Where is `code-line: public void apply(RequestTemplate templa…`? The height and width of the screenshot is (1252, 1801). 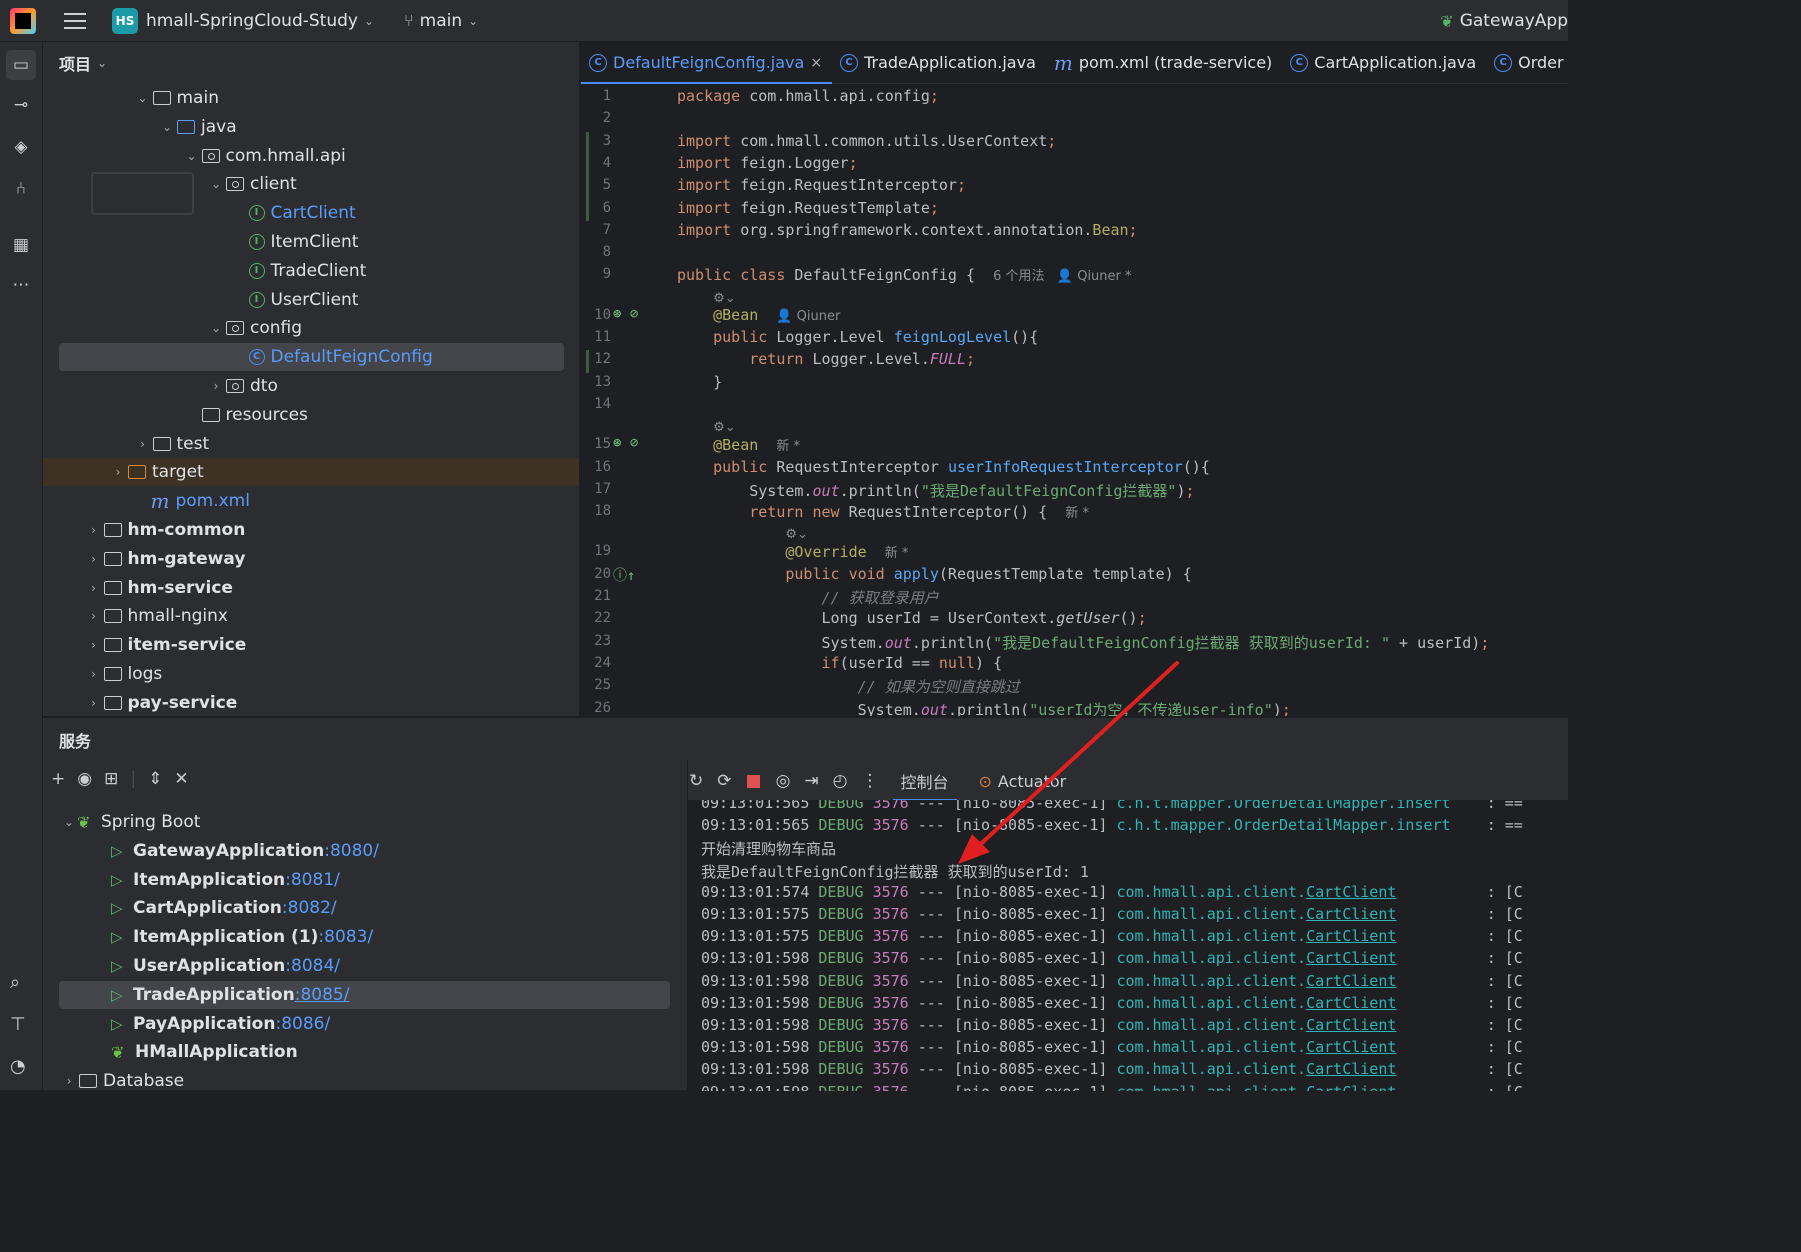 code-line: public void apply(RequestTemplate templa… is located at coordinates (934, 574).